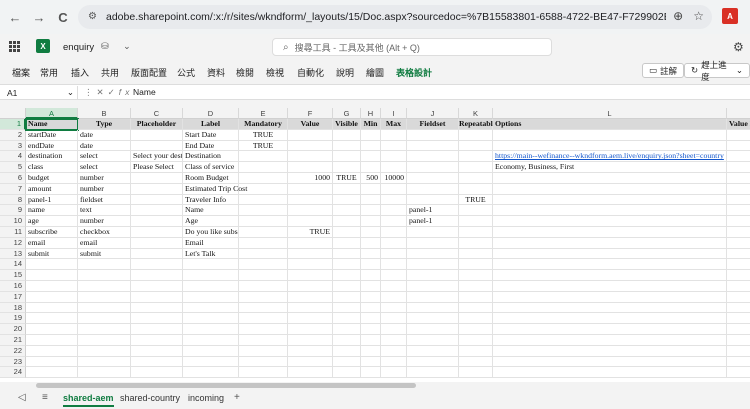  What do you see at coordinates (104, 146) in the screenshot?
I see `cell-type: date` at bounding box center [104, 146].